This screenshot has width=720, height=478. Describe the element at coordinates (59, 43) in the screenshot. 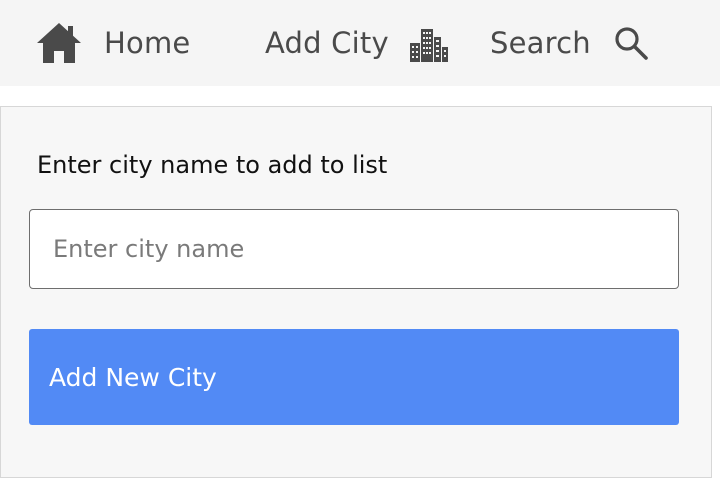

I see `home-icon` at that location.